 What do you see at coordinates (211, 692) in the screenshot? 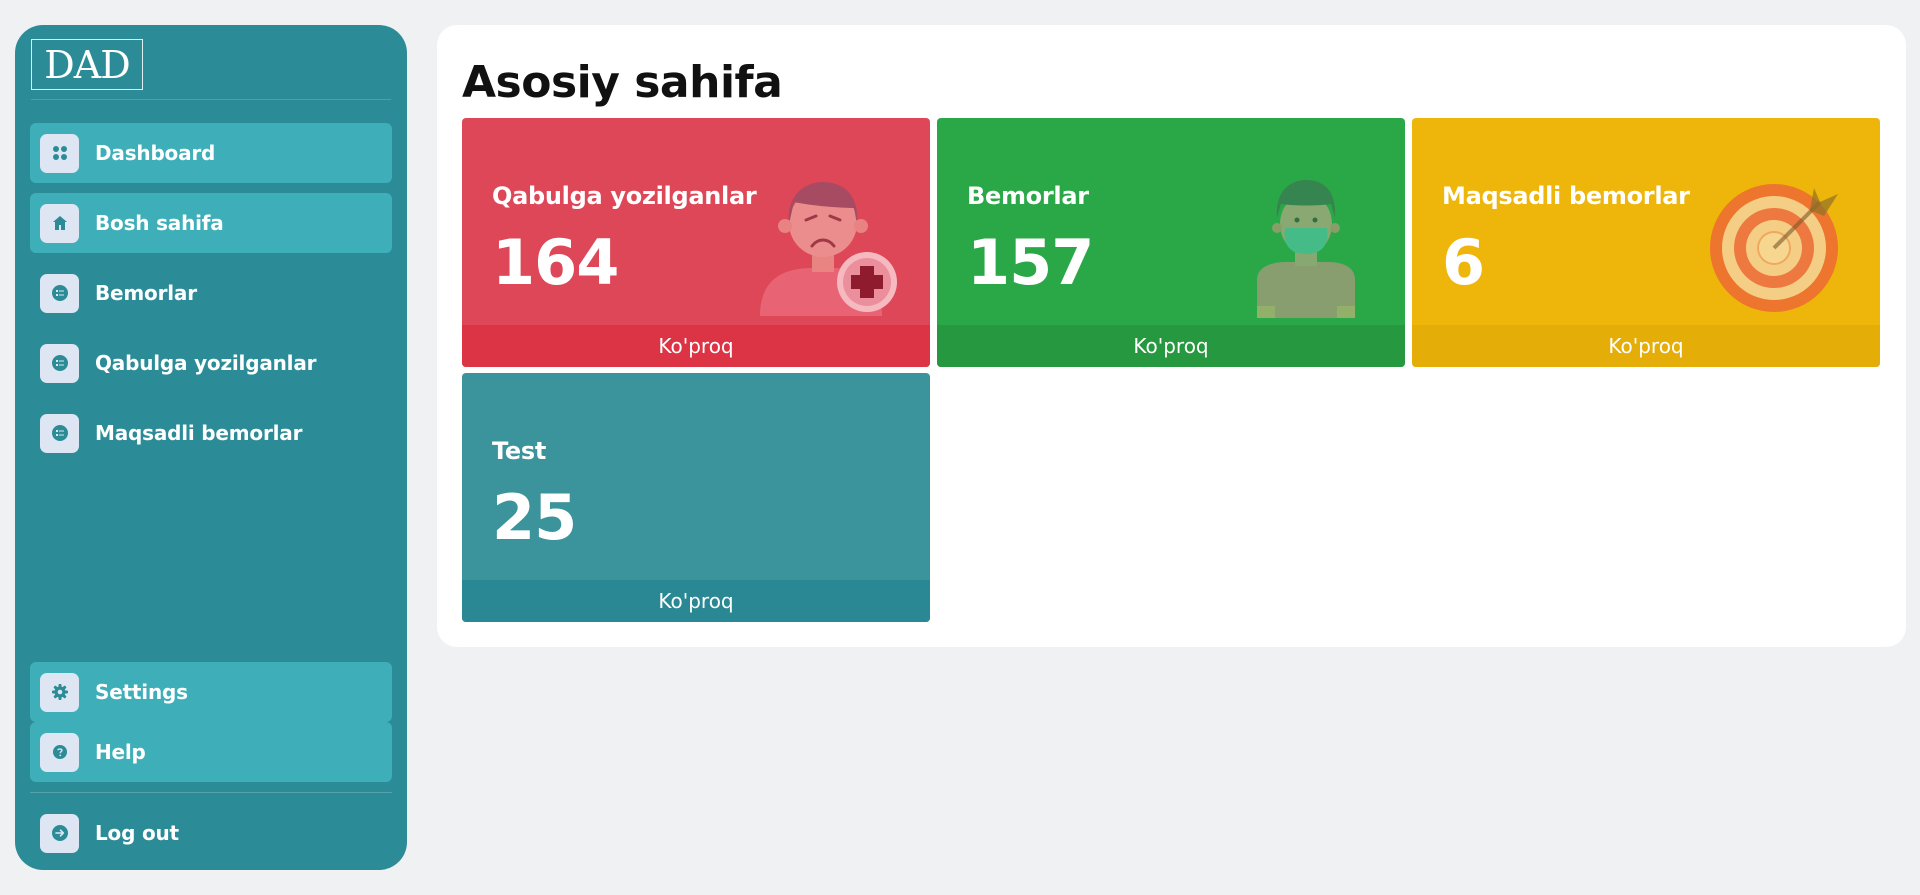
I see `sidebar-item-settings: Settings` at bounding box center [211, 692].